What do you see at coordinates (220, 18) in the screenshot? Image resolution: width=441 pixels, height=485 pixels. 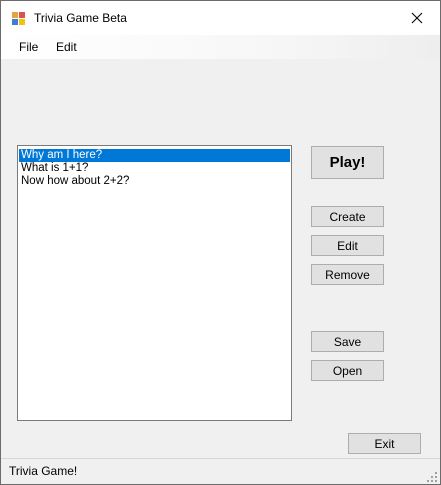 I see `title-bar: Trivia Game Beta` at bounding box center [220, 18].